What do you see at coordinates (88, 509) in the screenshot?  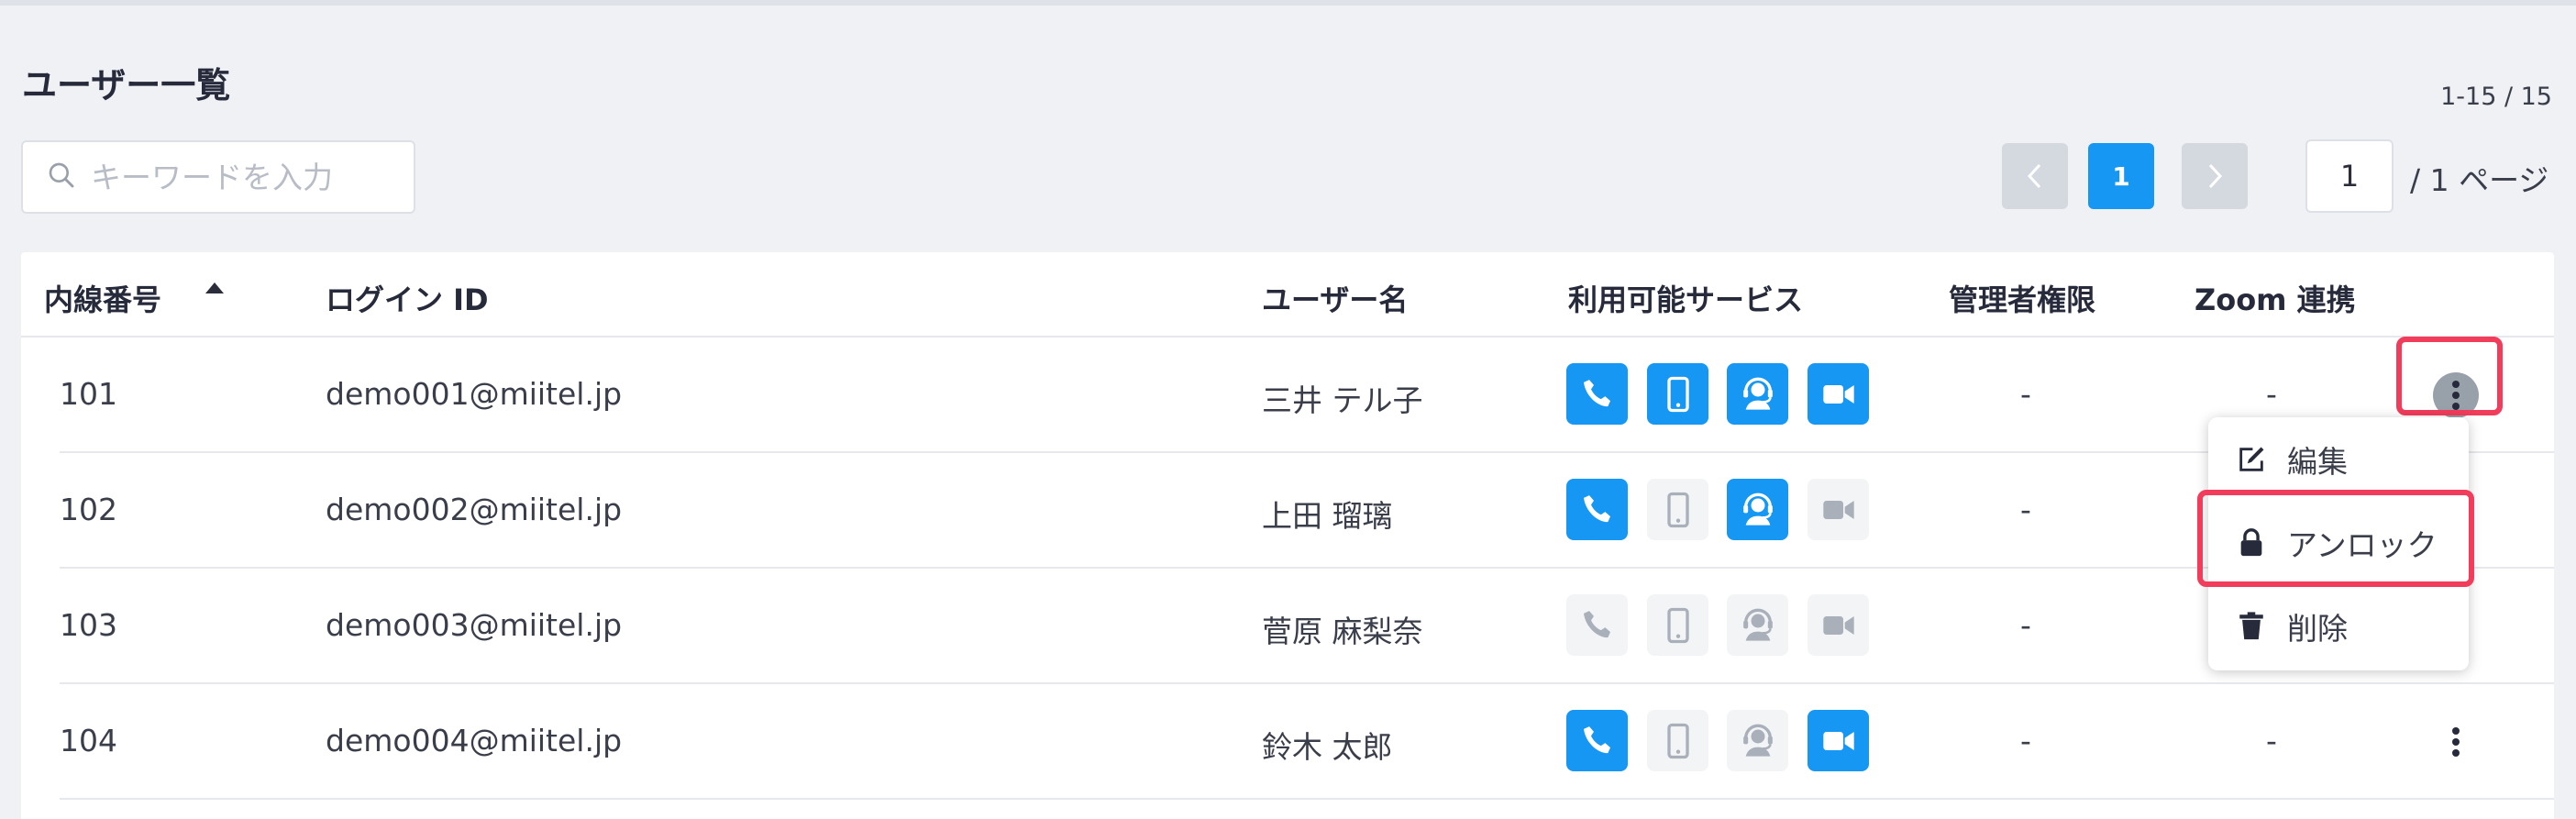 I see `extension-number: 102` at bounding box center [88, 509].